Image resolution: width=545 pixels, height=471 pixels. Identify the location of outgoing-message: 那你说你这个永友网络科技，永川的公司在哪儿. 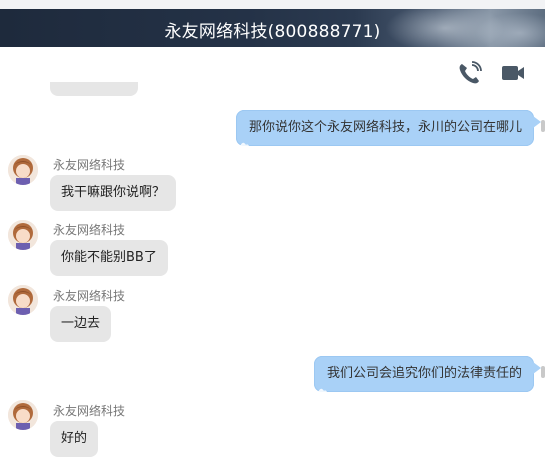
(388, 129).